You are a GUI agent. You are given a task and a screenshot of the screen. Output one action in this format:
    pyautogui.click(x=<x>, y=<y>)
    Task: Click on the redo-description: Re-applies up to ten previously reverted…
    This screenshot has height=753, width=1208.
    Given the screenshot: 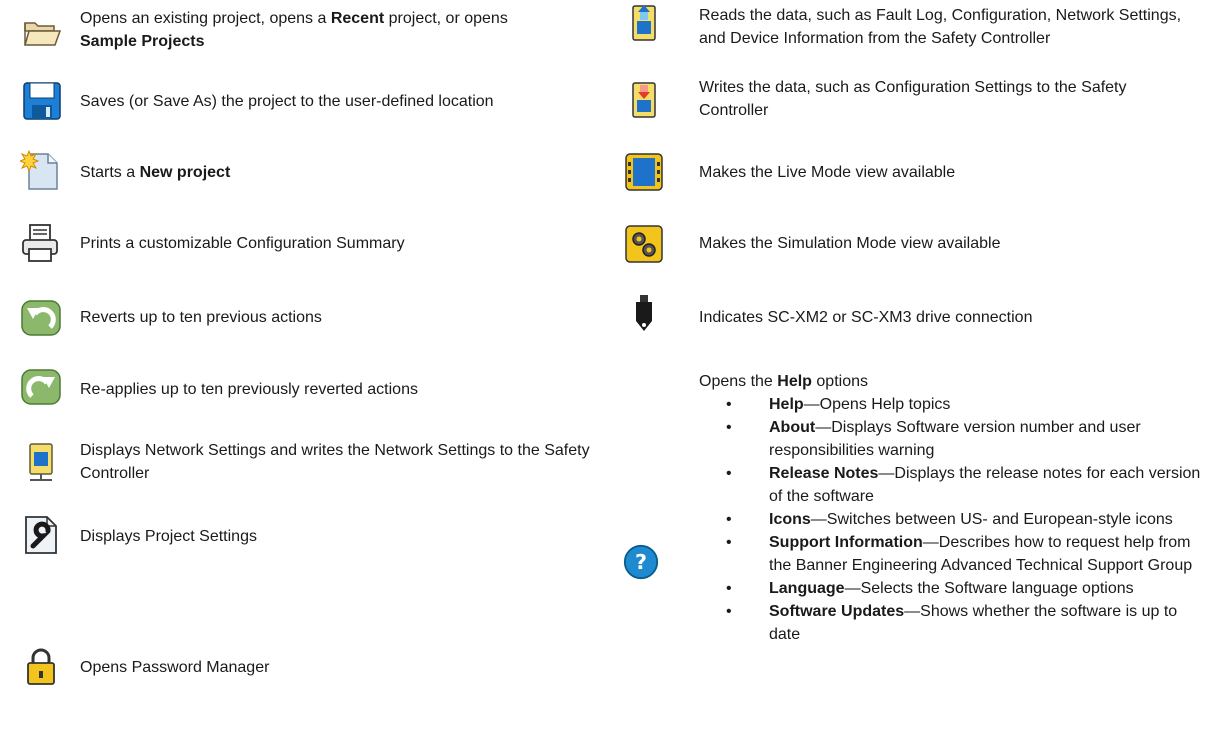 What is the action you would take?
    pyautogui.click(x=249, y=389)
    